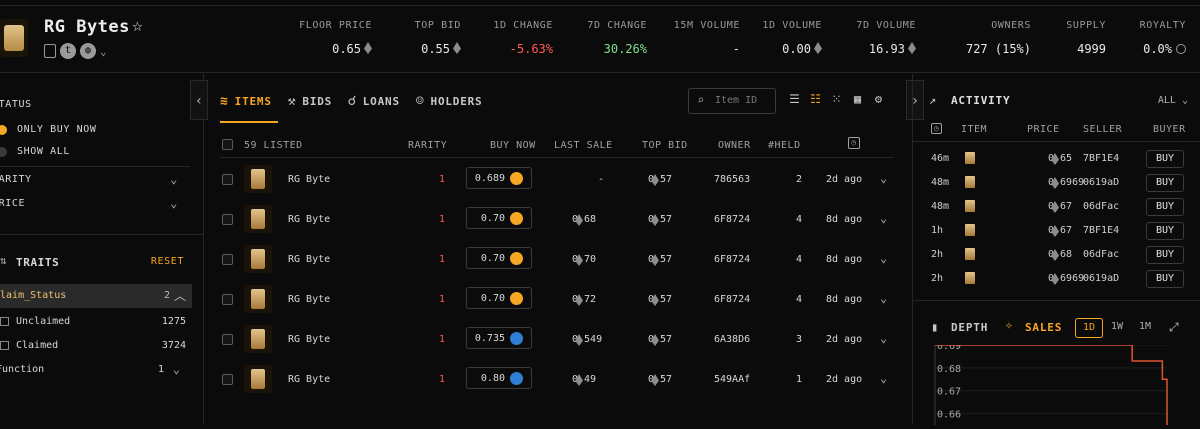  Describe the element at coordinates (449, 101) in the screenshot. I see `tab-holders: ☺ HOLDERS` at that location.